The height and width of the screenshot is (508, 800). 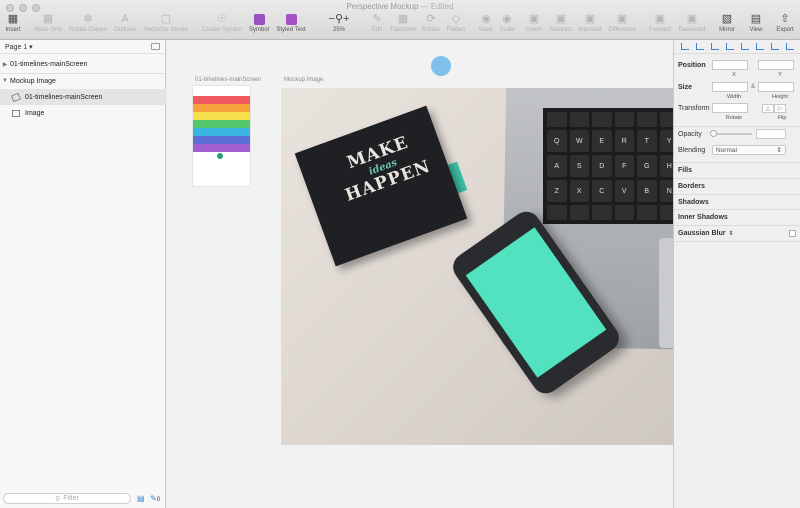 I want to click on blur-type-arrows-icon: ⇕, so click(x=730, y=233).